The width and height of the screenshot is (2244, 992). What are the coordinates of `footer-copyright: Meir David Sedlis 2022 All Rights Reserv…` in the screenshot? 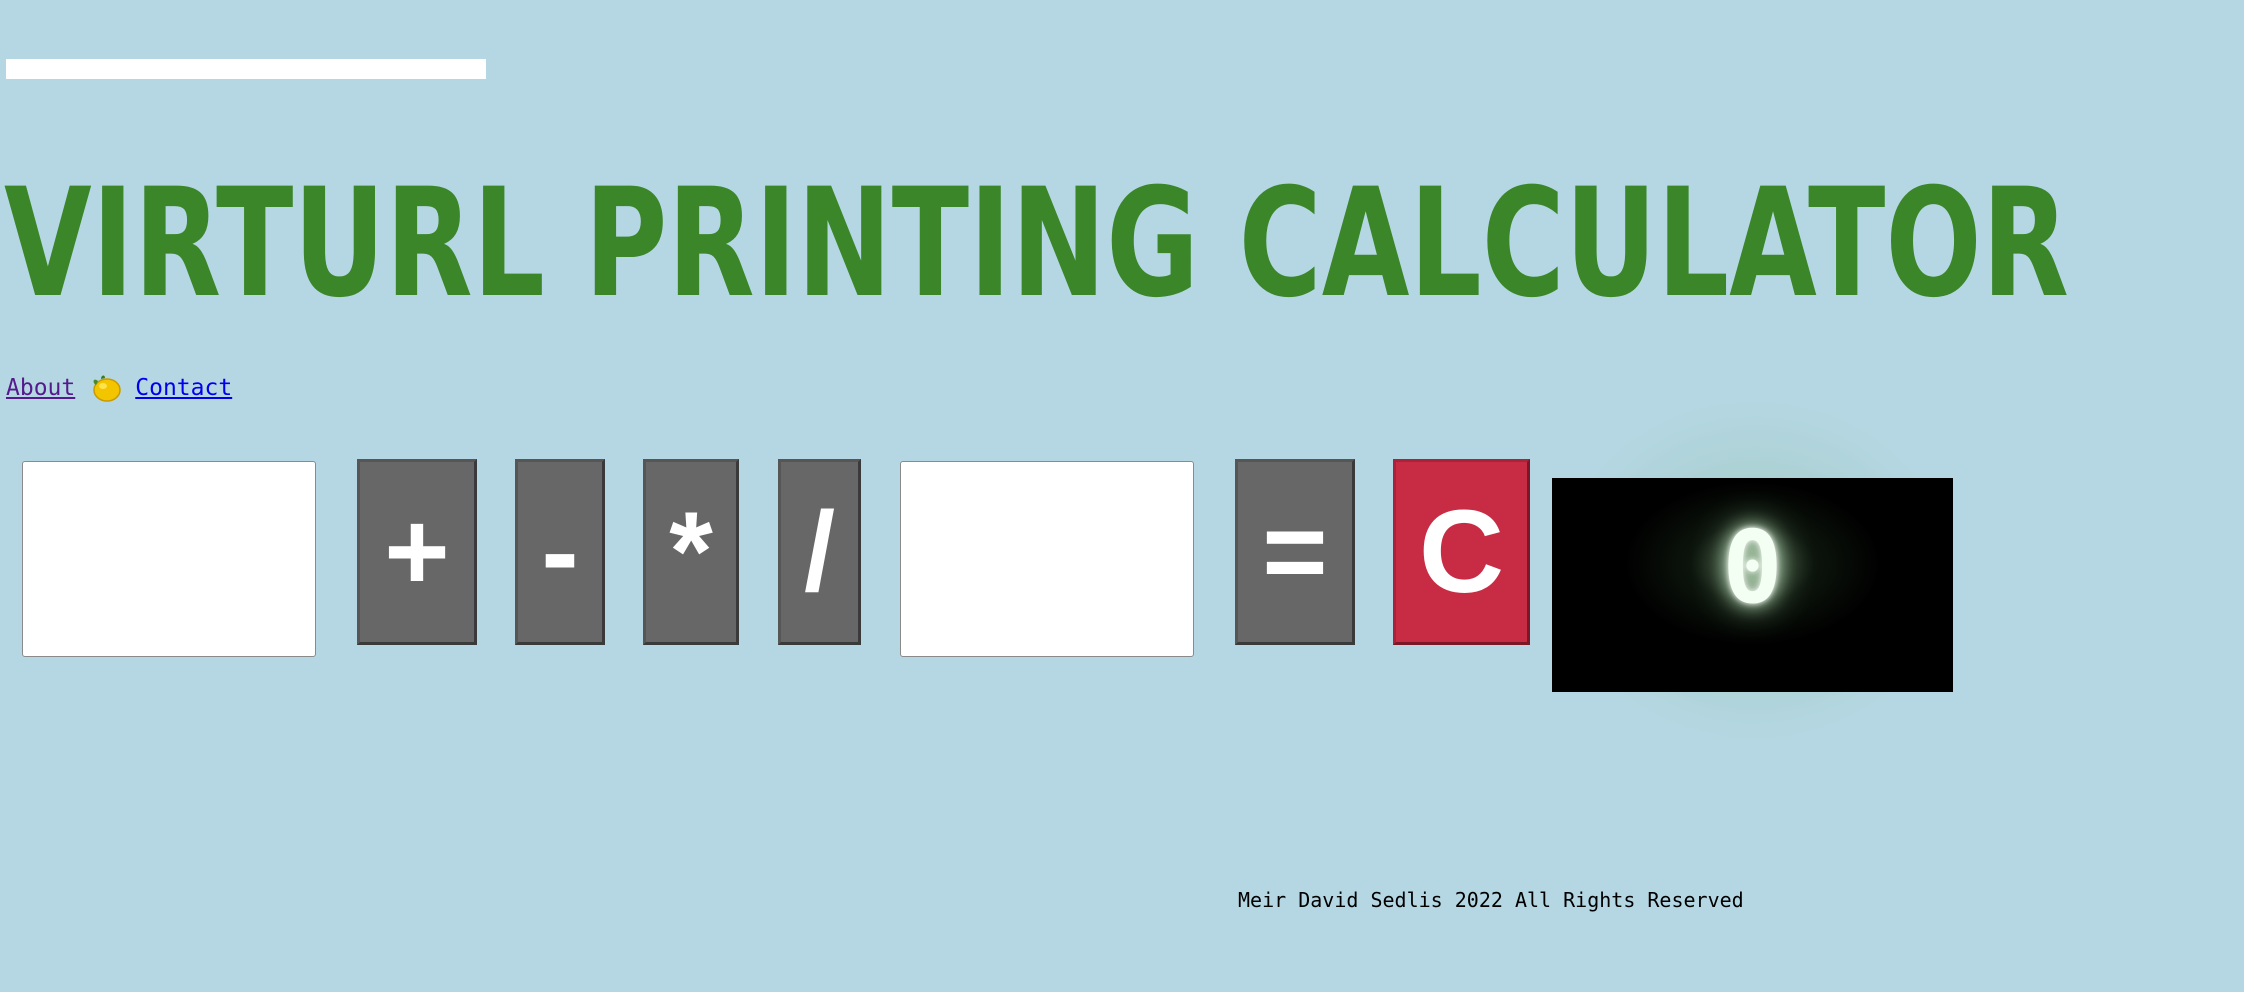 It's located at (1491, 900).